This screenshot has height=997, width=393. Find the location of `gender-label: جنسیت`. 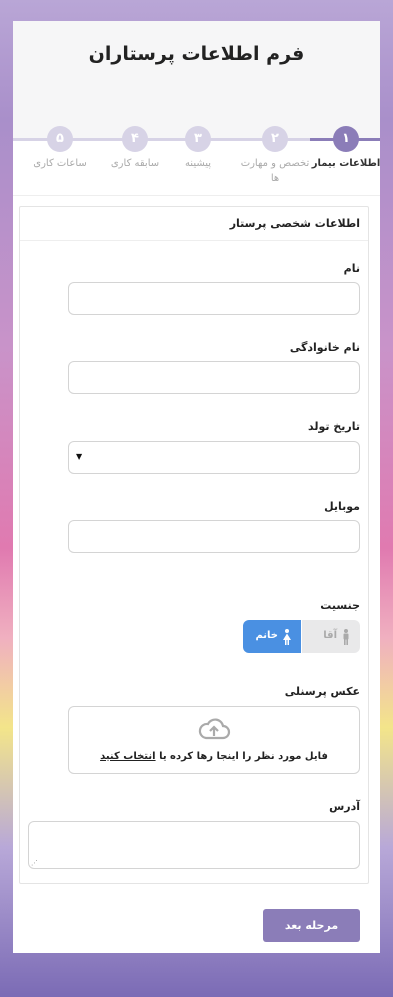

gender-label: جنسیت is located at coordinates (340, 605).